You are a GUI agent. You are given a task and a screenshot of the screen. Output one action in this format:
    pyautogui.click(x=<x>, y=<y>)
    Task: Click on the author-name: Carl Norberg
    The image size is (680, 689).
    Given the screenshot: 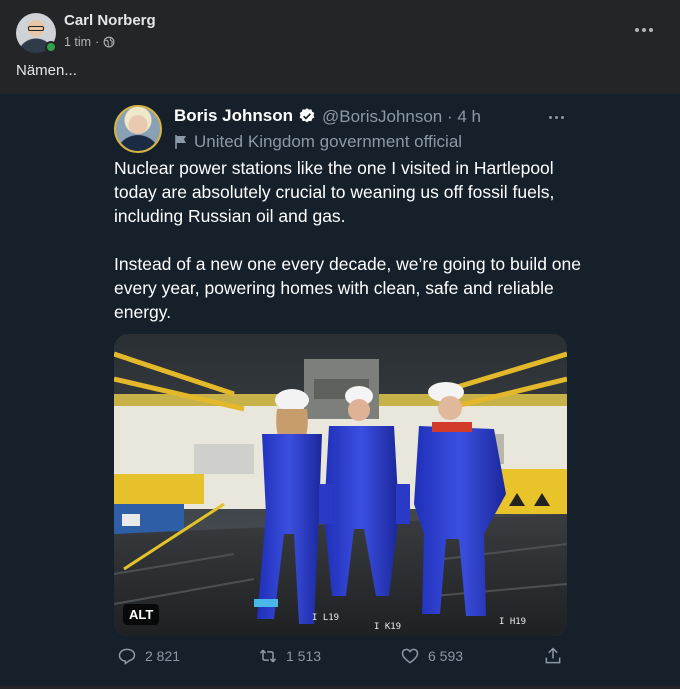 What is the action you would take?
    pyautogui.click(x=110, y=20)
    